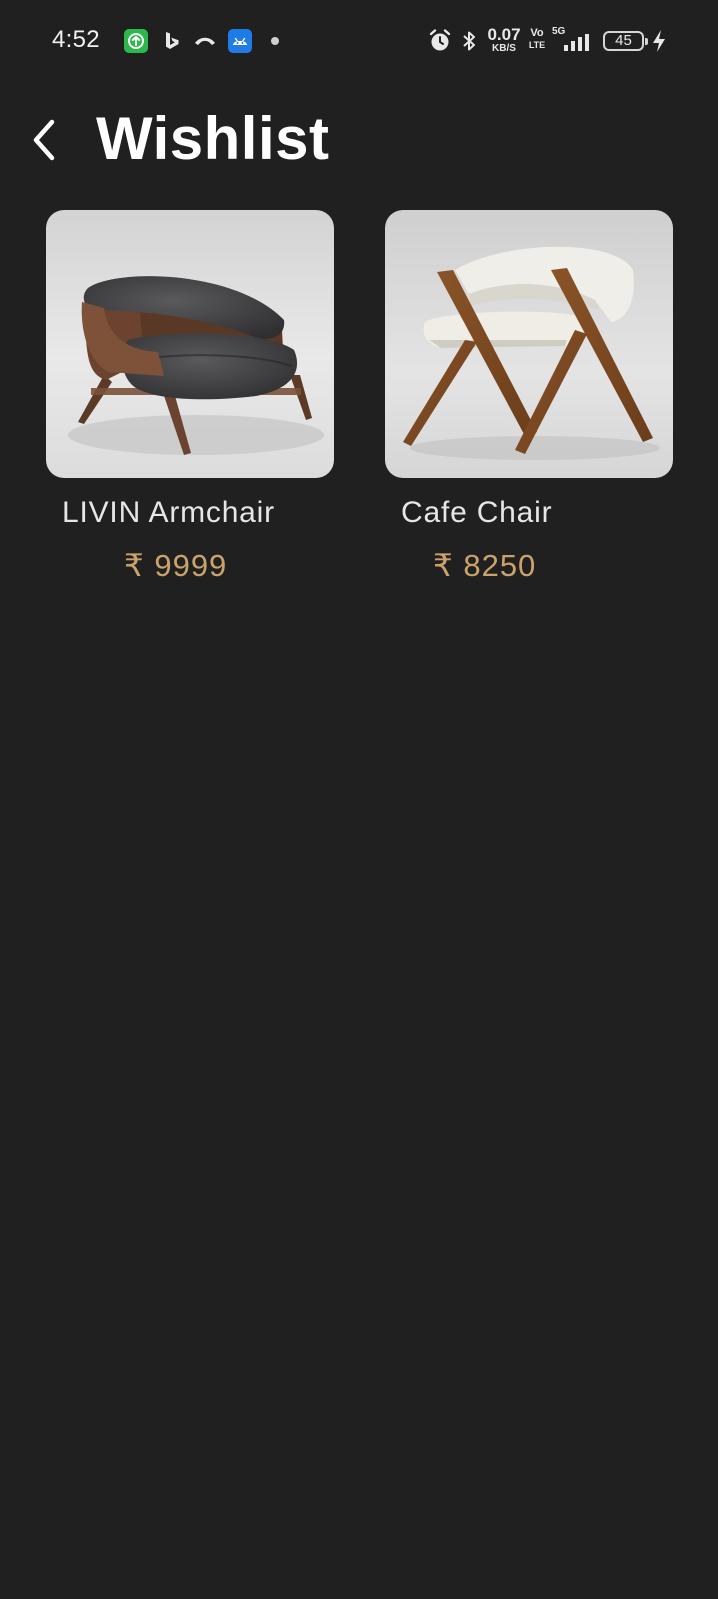 Image resolution: width=718 pixels, height=1599 pixels. I want to click on white-cafe-chair-photo, so click(529, 344).